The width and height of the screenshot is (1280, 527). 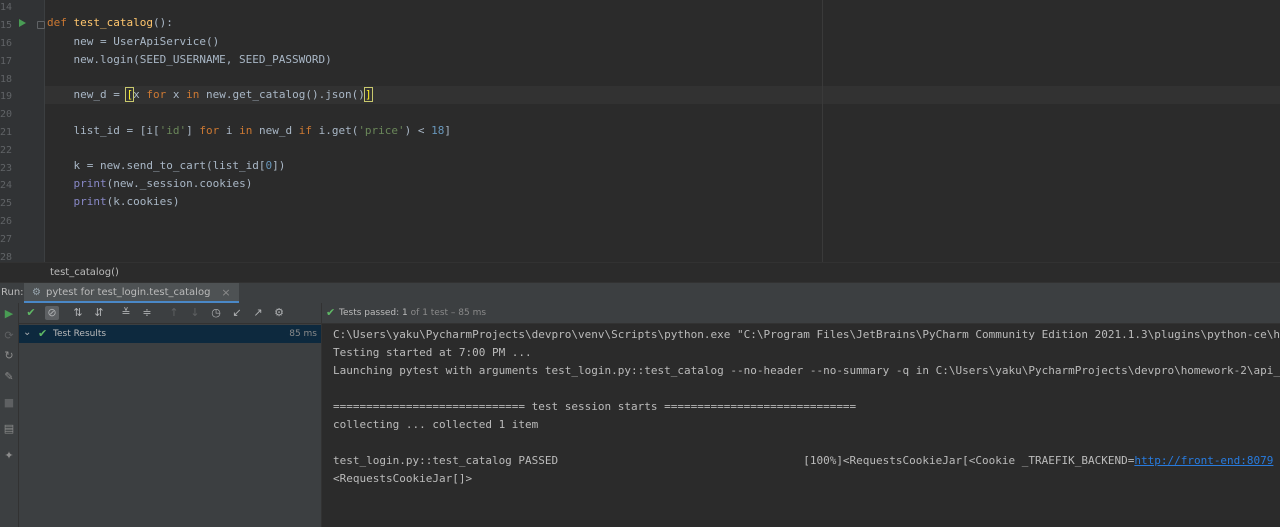 What do you see at coordinates (229, 130) in the screenshot?
I see `code-token: i` at bounding box center [229, 130].